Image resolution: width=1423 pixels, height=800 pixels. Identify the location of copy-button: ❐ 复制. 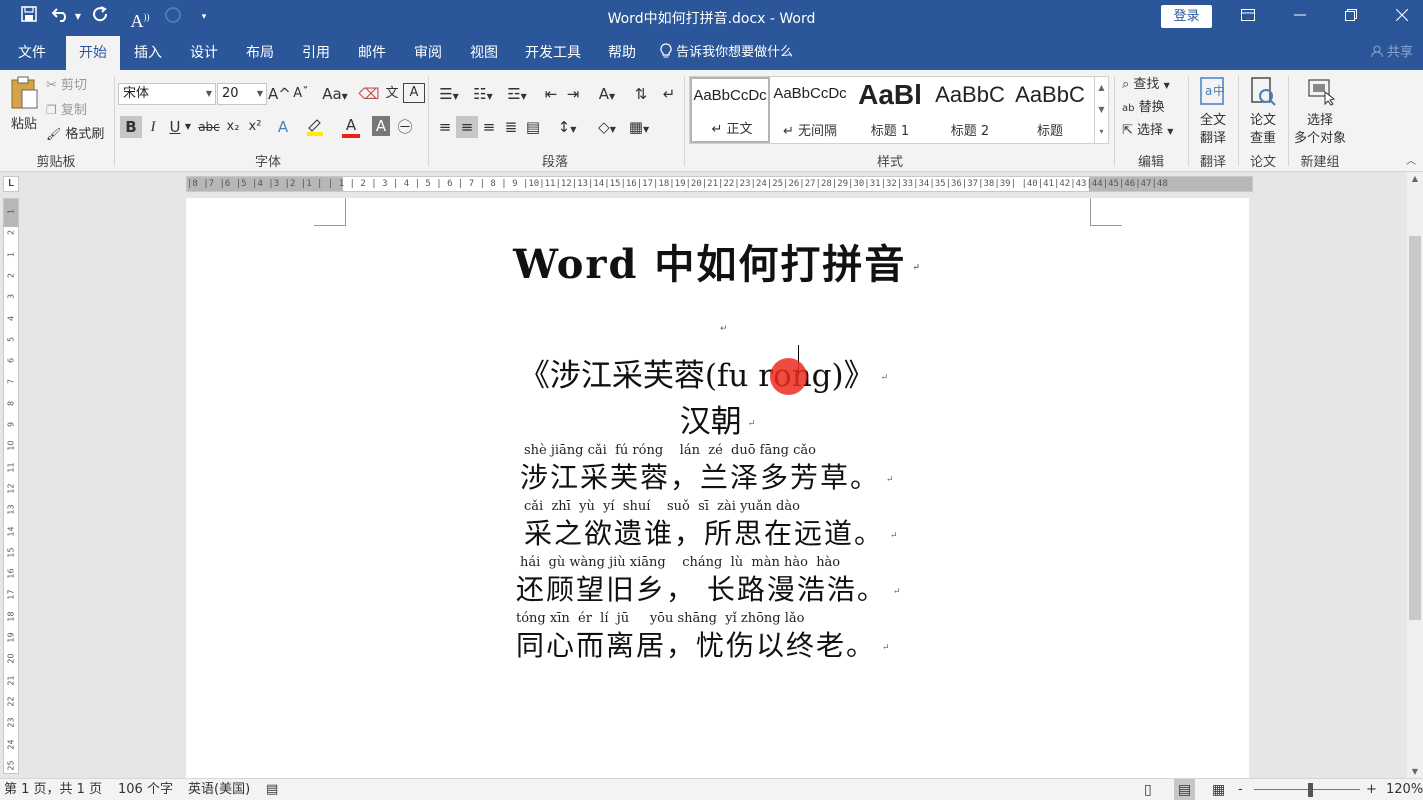
(66, 110).